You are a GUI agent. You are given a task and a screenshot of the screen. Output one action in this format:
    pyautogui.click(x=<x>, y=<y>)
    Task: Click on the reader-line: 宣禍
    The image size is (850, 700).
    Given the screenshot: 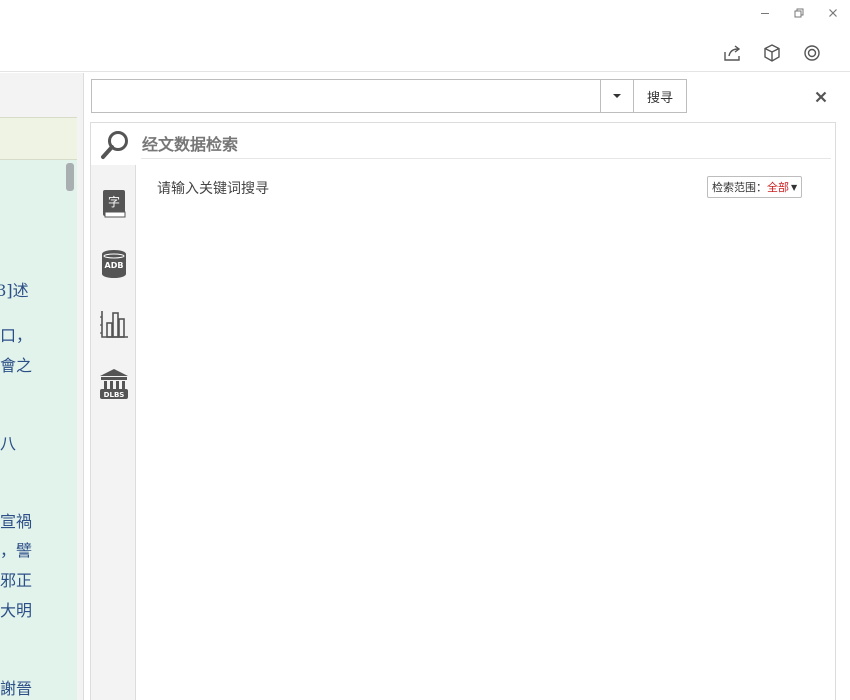 What is the action you would take?
    pyautogui.click(x=16, y=521)
    